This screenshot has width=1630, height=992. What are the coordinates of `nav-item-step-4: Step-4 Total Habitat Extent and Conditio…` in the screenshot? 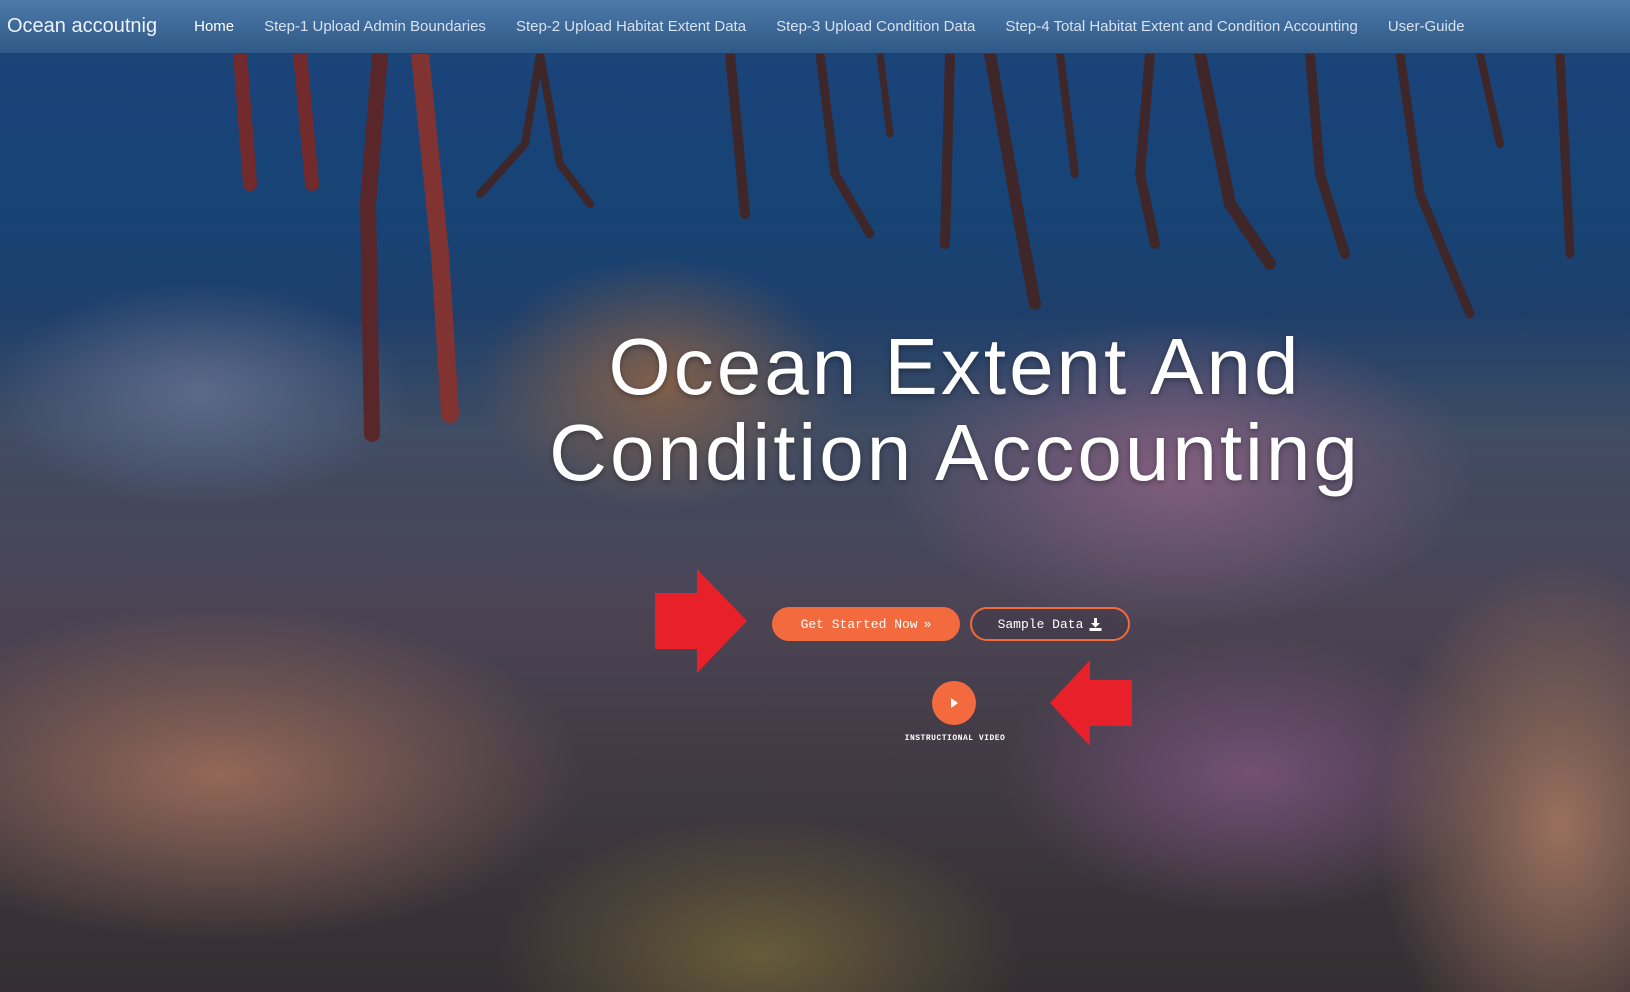 It's located at (1181, 26).